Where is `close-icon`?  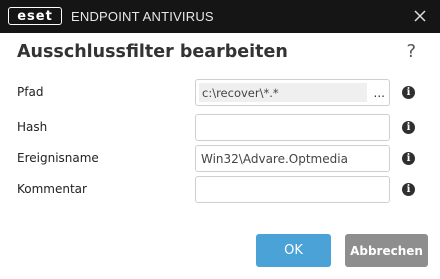
close-icon is located at coordinates (420, 16).